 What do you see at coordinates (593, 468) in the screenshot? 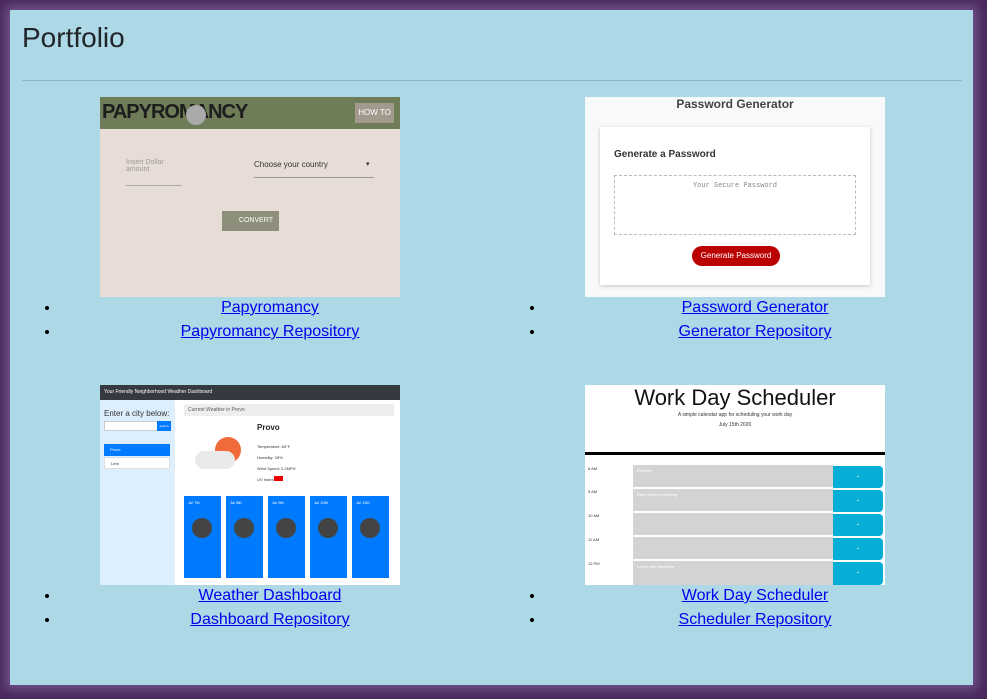
I see `preview-hour-label: 8 AM` at bounding box center [593, 468].